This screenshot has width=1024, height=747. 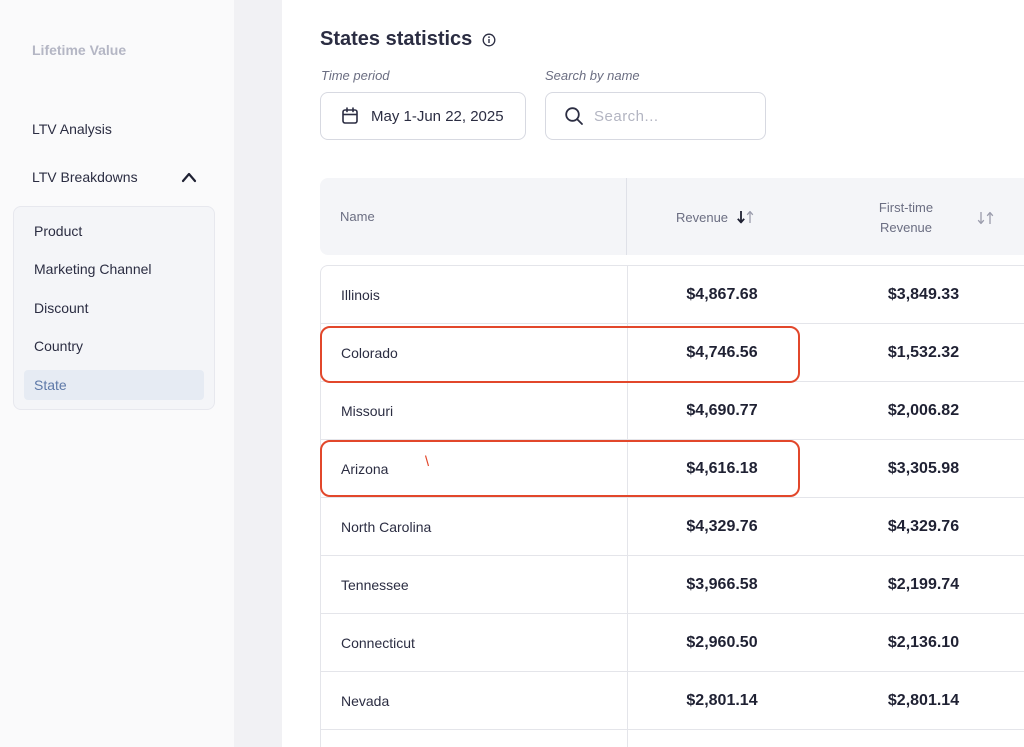 I want to click on cell-state-name: Missouri, so click(x=367, y=410).